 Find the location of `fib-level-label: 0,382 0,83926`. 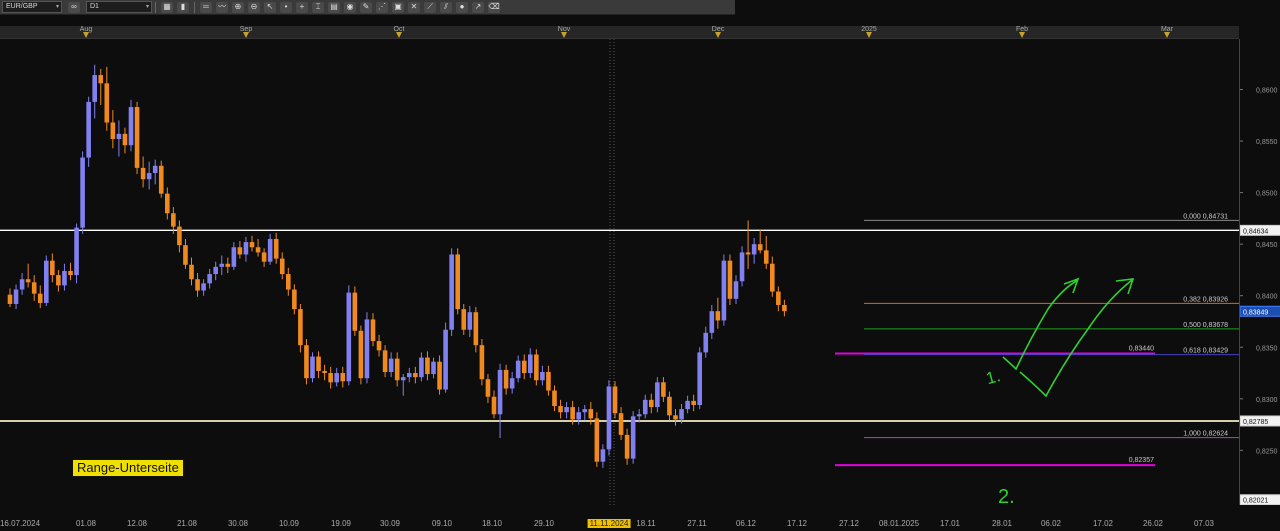

fib-level-label: 0,382 0,83926 is located at coordinates (1205, 299).